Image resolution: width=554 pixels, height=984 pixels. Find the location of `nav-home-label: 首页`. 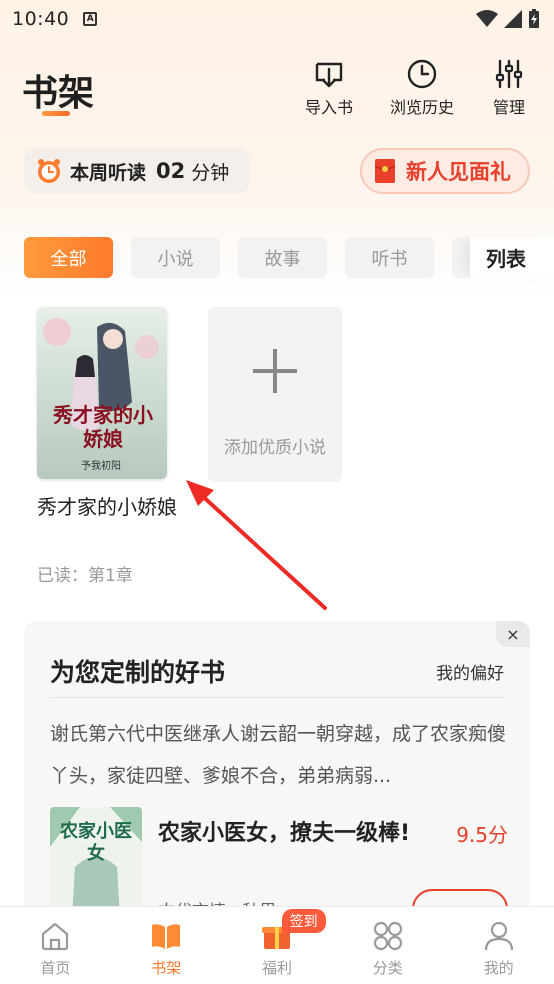

nav-home-label: 首页 is located at coordinates (55, 968).